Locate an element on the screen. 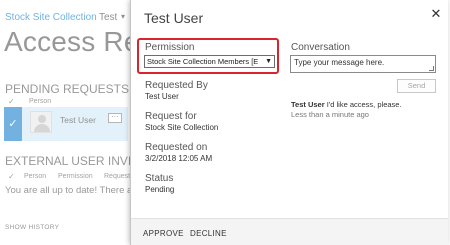  conversation-label: Conversation is located at coordinates (320, 47).